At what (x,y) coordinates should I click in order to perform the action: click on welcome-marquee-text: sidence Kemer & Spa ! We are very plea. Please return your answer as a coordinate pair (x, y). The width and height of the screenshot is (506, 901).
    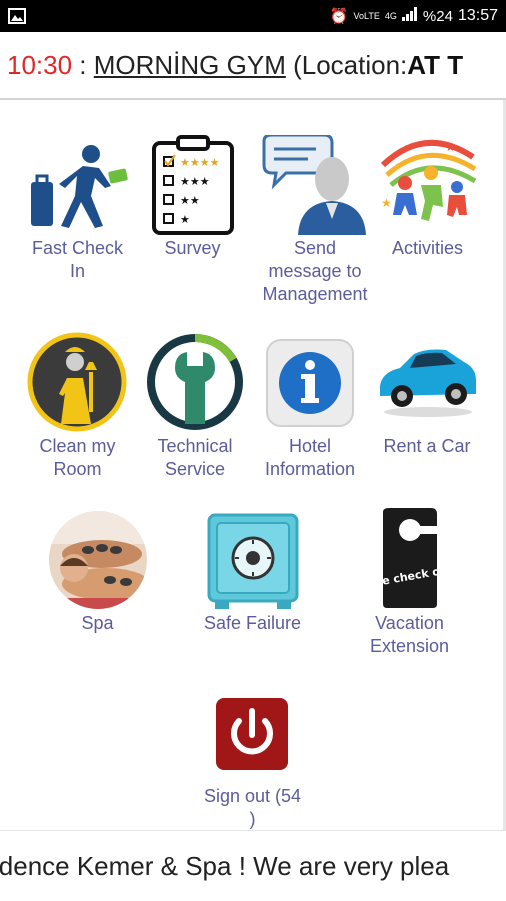
    Looking at the image, I should click on (225, 866).